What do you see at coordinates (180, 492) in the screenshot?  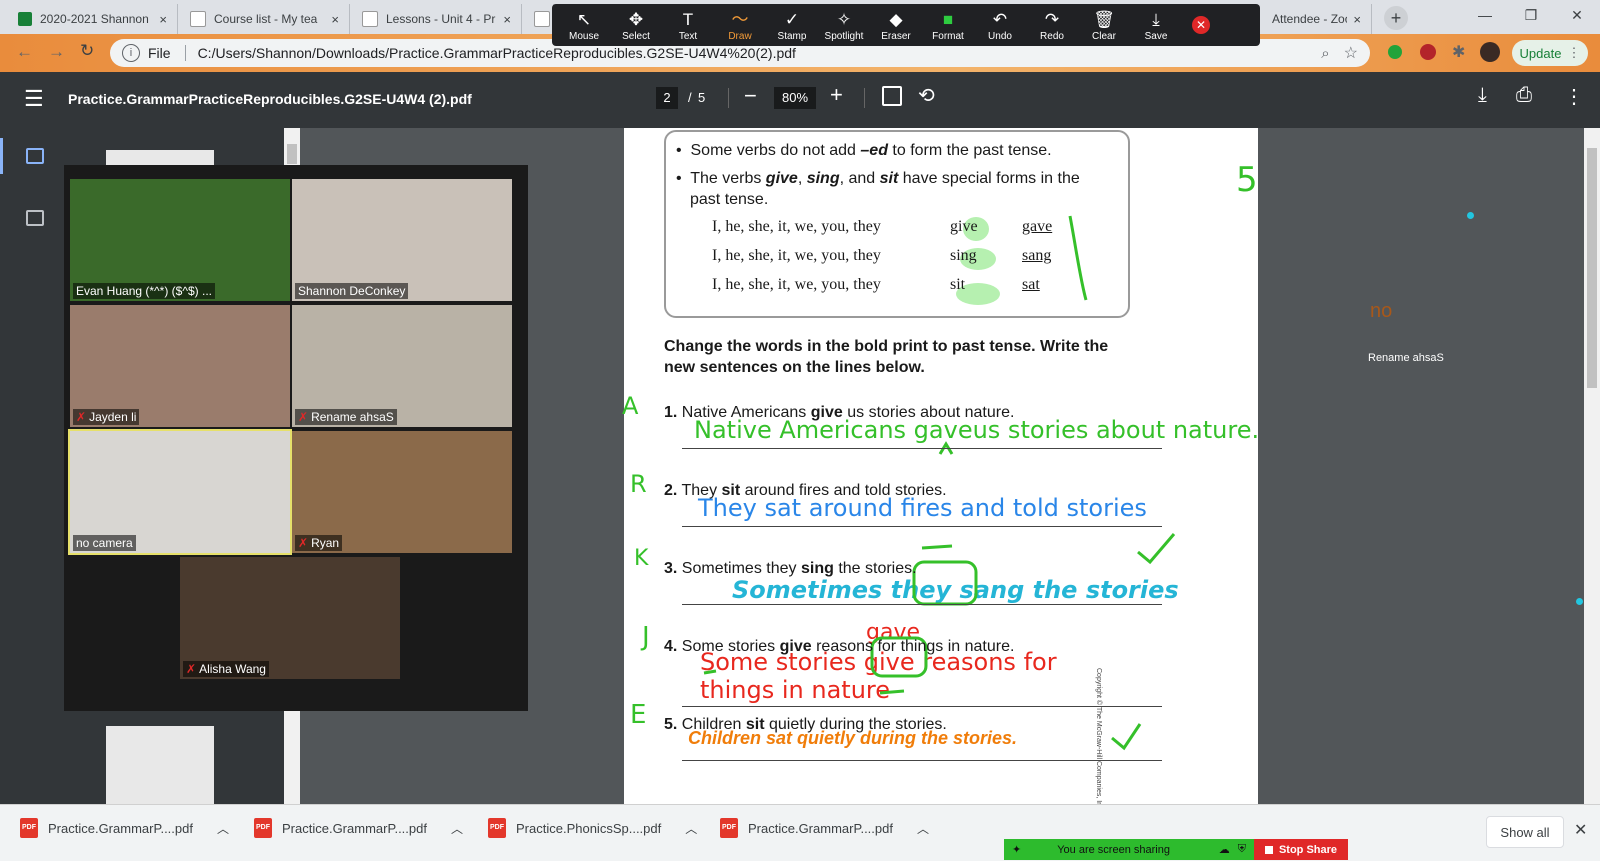 I see `participant-tile: no camera` at bounding box center [180, 492].